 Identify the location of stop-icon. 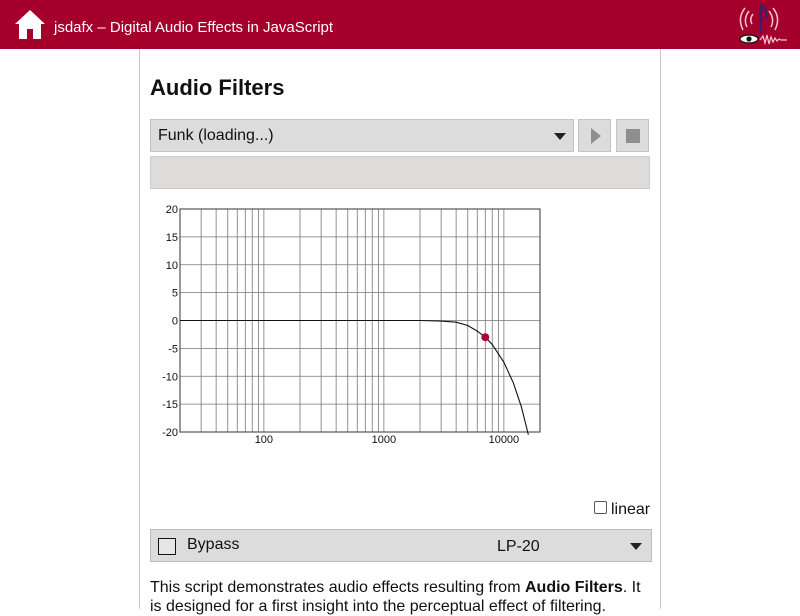
(633, 136).